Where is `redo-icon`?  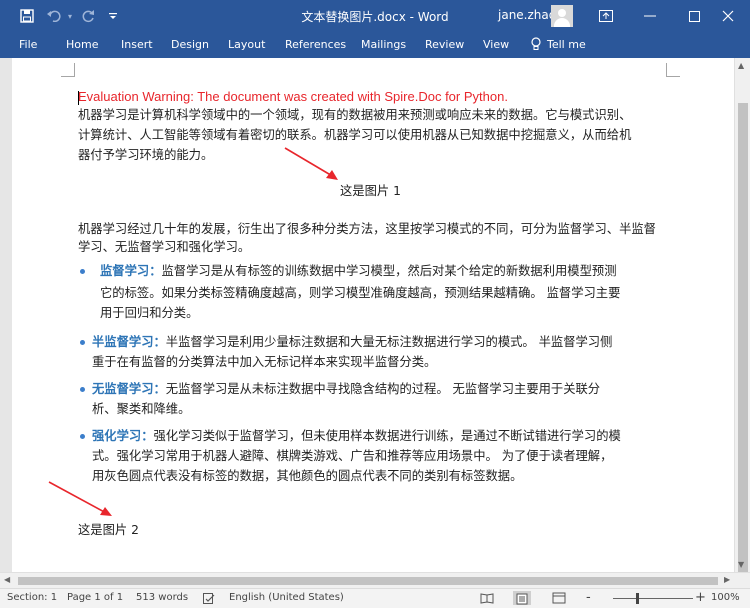 redo-icon is located at coordinates (88, 16).